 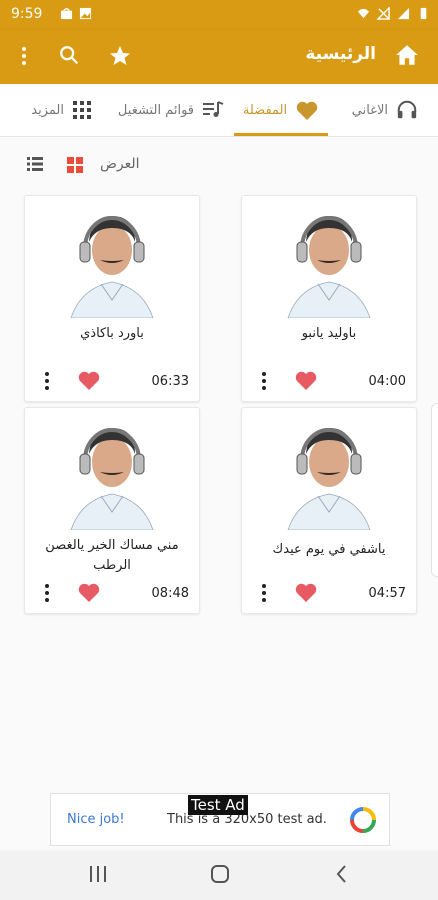 I want to click on song-card: باورد باكاذي 06:33, so click(x=112, y=298).